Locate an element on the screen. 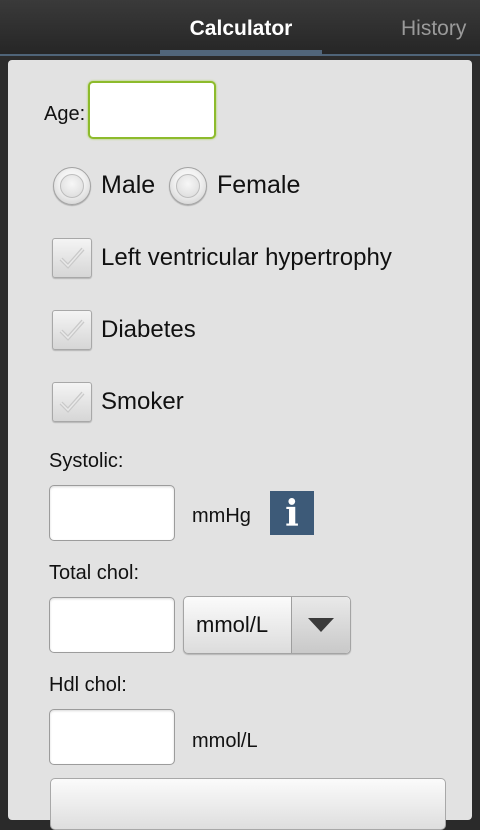 This screenshot has width=480, height=830. dropdown-arrow is located at coordinates (320, 625).